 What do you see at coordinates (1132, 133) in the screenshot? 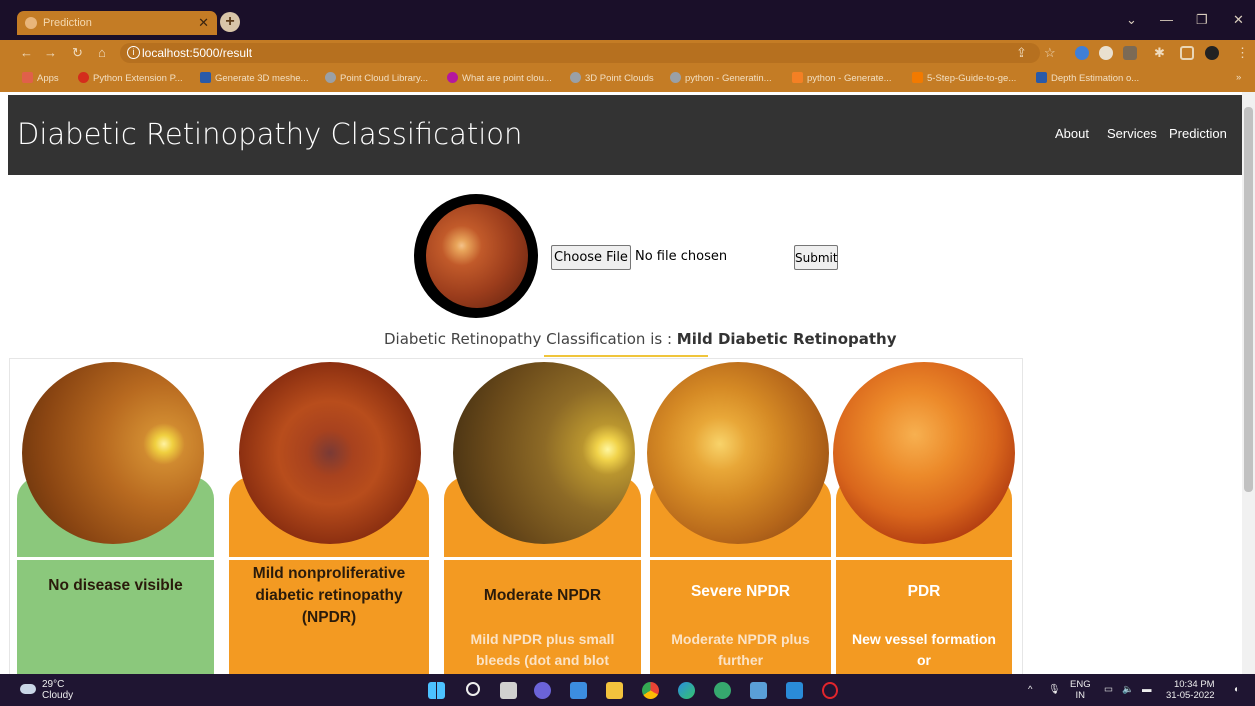
I see `nav-services-link: Services` at bounding box center [1132, 133].